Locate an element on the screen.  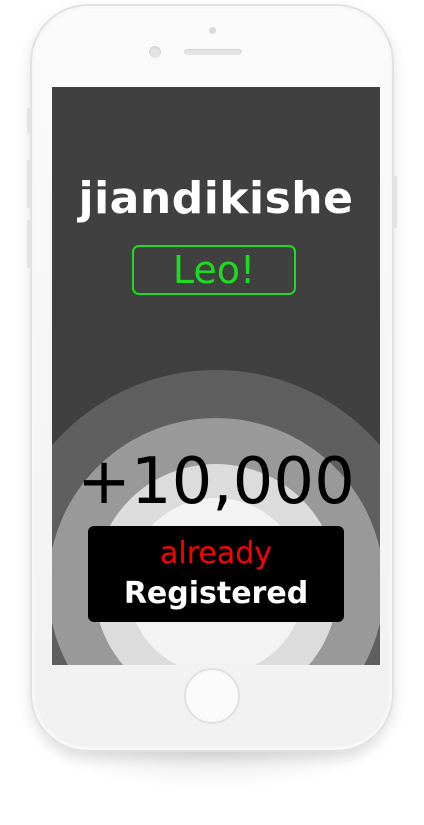
registered-status-box: already Registered is located at coordinates (216, 574).